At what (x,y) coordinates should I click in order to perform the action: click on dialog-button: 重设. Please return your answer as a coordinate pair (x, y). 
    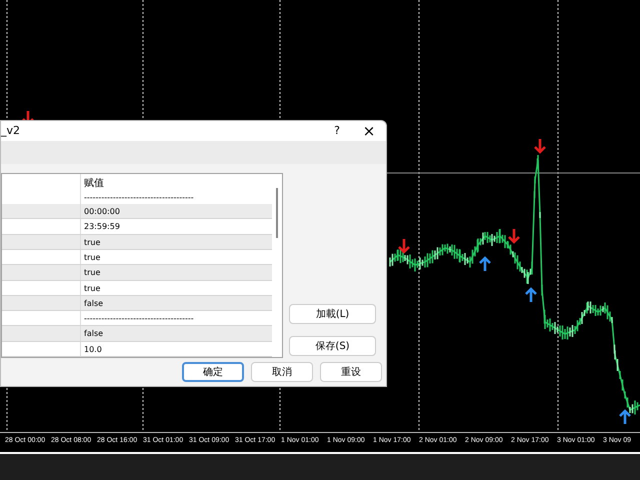
    Looking at the image, I should click on (351, 372).